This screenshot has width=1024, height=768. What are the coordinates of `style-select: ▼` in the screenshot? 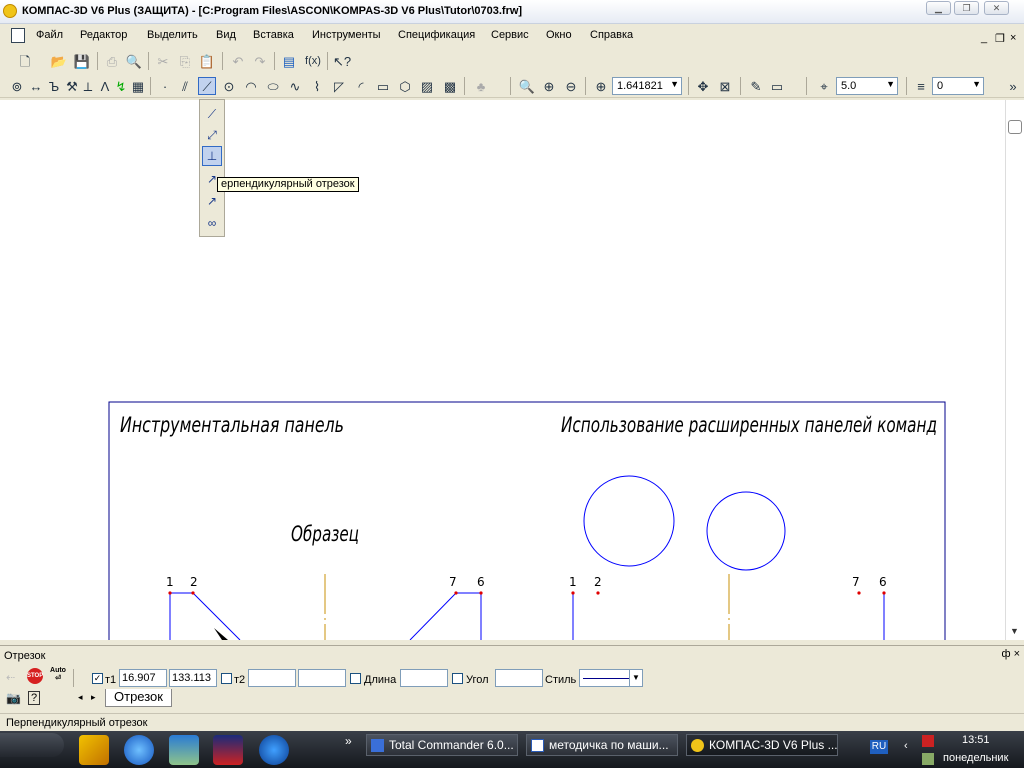 It's located at (611, 678).